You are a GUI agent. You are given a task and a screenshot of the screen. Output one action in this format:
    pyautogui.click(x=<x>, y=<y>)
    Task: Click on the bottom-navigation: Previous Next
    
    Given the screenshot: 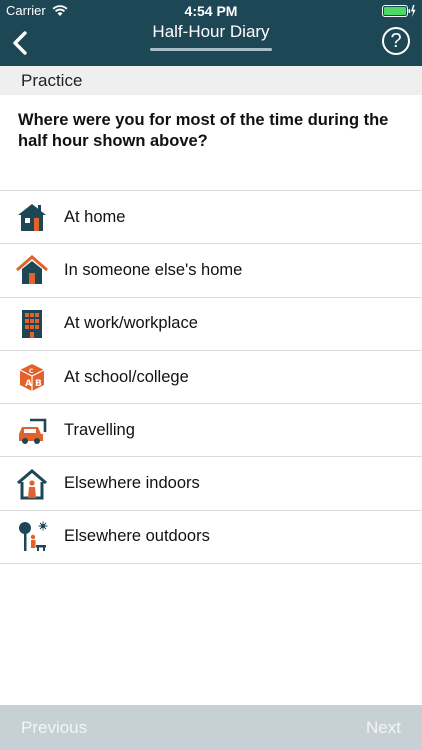 What is the action you would take?
    pyautogui.click(x=211, y=727)
    